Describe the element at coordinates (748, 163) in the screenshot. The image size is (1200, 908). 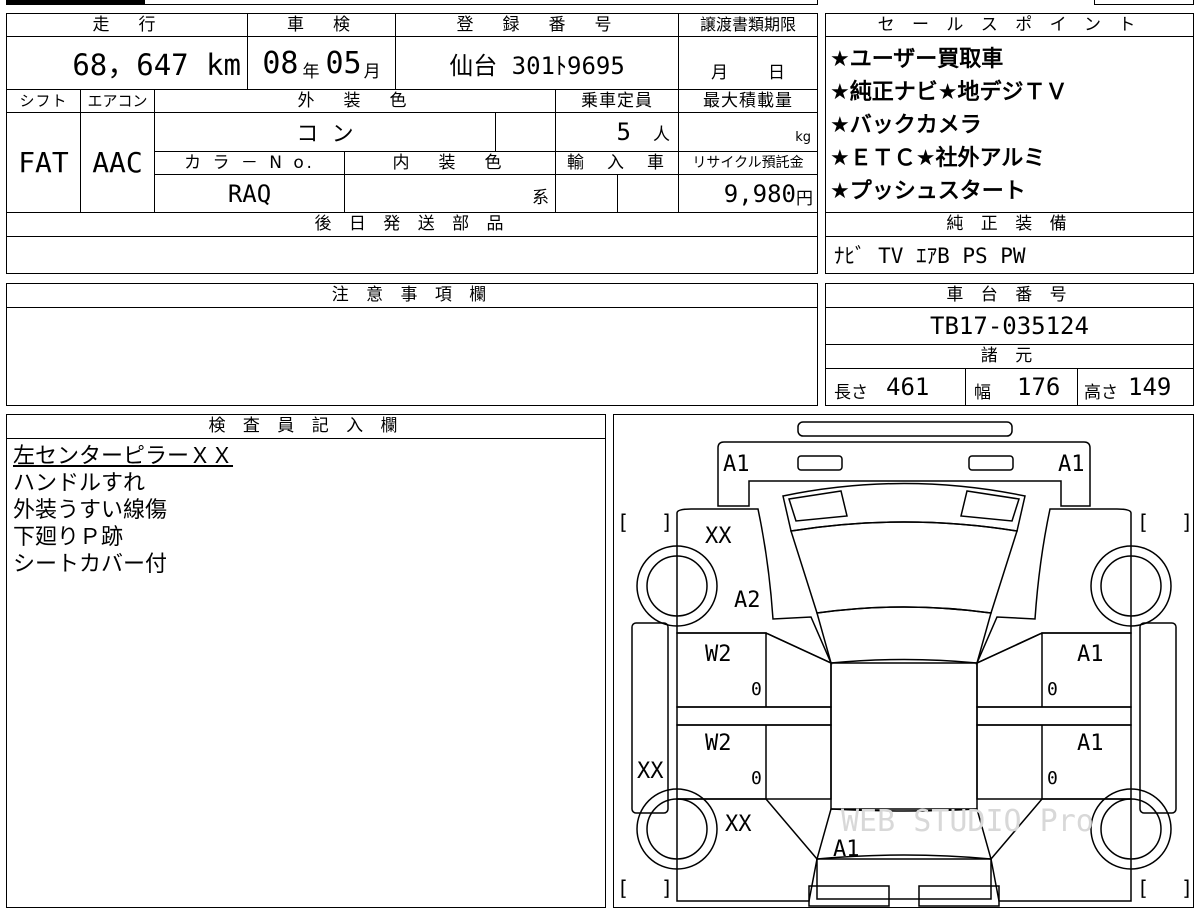
I see `recycle-label: リサイクル預託金` at that location.